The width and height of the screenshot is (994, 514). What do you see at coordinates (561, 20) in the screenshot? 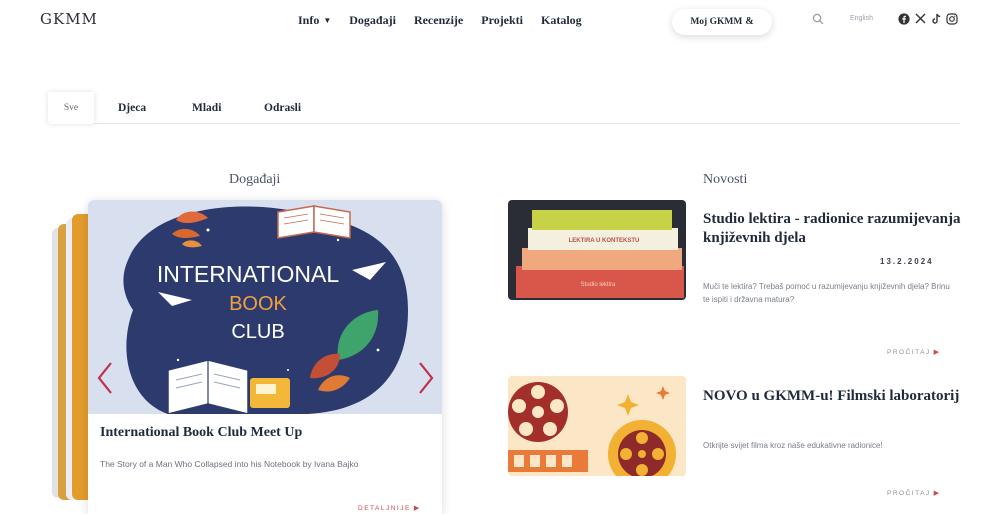
I see `nav-item-katalog: Katalog` at bounding box center [561, 20].